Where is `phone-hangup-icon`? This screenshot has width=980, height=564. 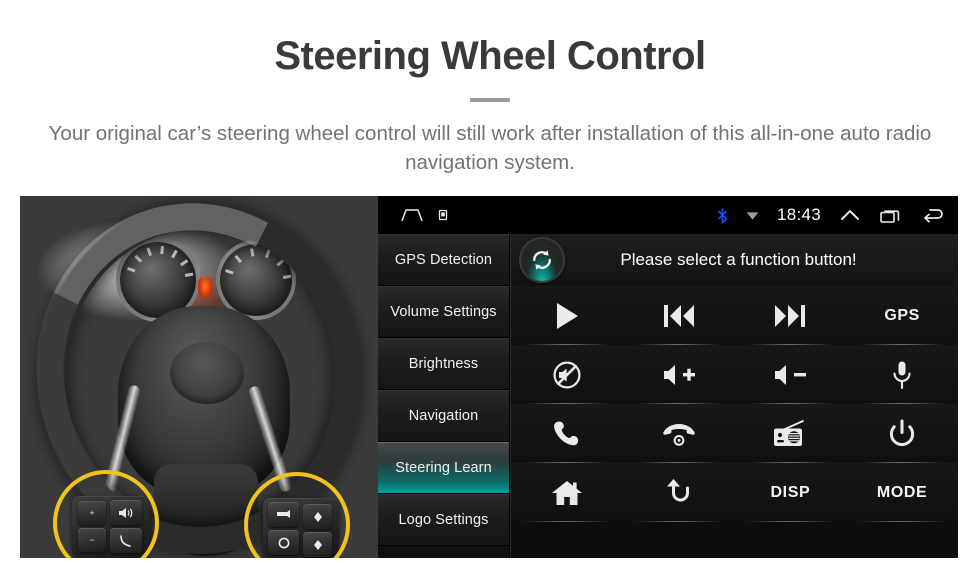
phone-hangup-icon is located at coordinates (679, 434).